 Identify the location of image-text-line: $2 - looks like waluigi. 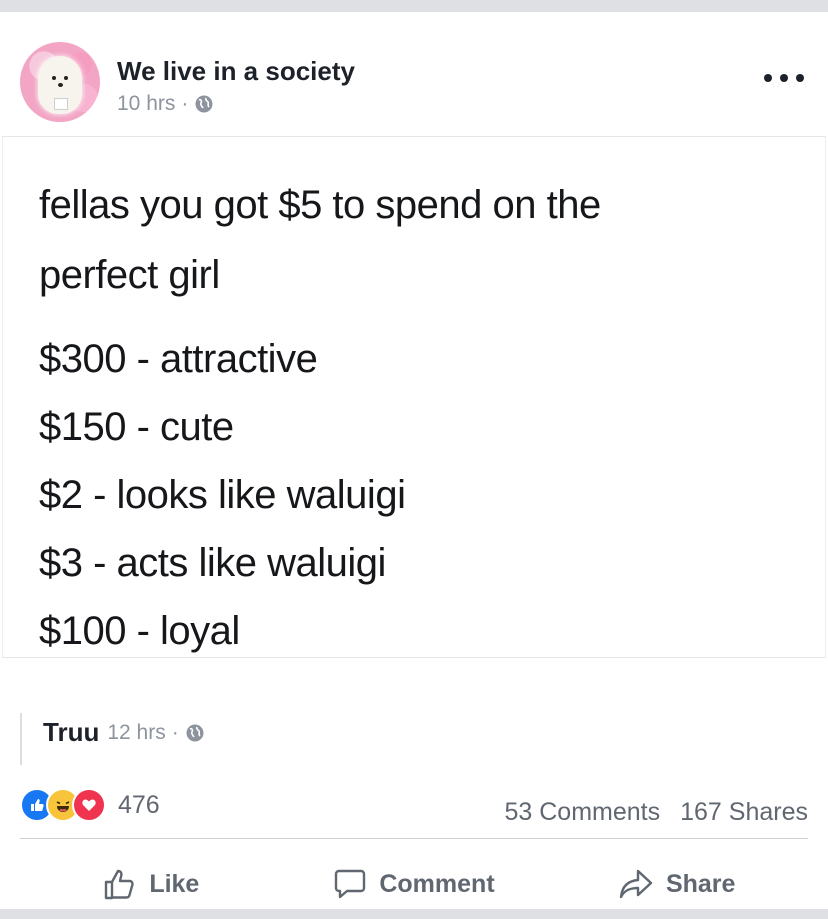
(222, 495).